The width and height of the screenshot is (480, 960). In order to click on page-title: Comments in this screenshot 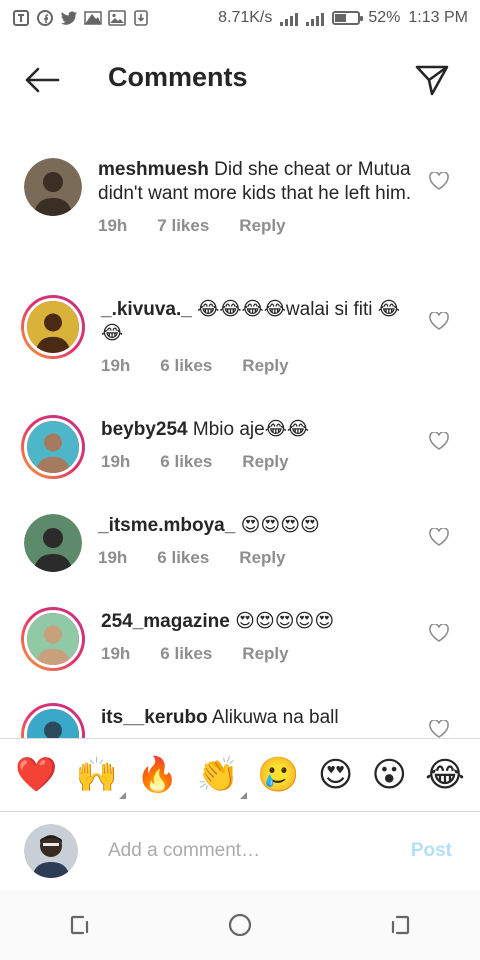, I will do `click(178, 77)`.